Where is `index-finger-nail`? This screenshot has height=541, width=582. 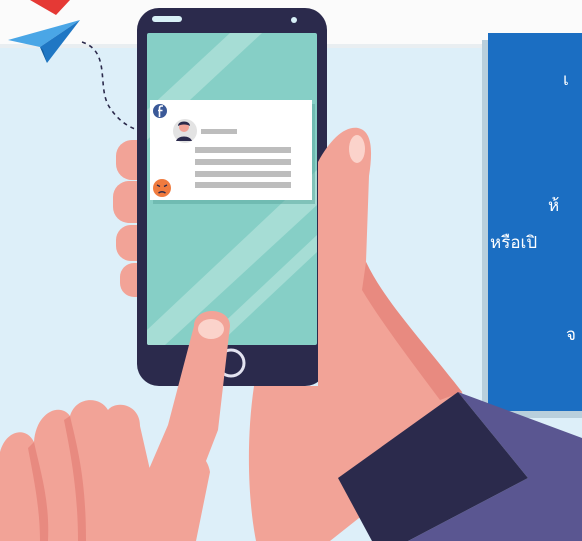 index-finger-nail is located at coordinates (211, 329).